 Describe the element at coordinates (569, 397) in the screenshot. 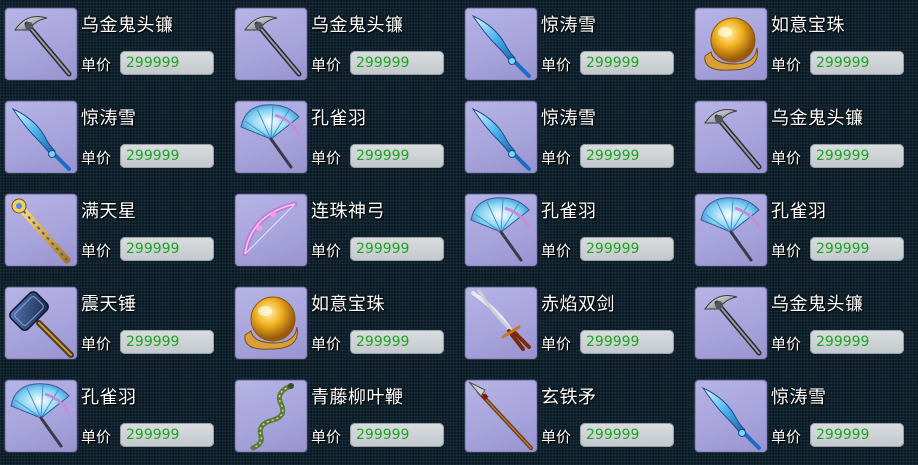

I see `item-name: 玄铁矛` at that location.